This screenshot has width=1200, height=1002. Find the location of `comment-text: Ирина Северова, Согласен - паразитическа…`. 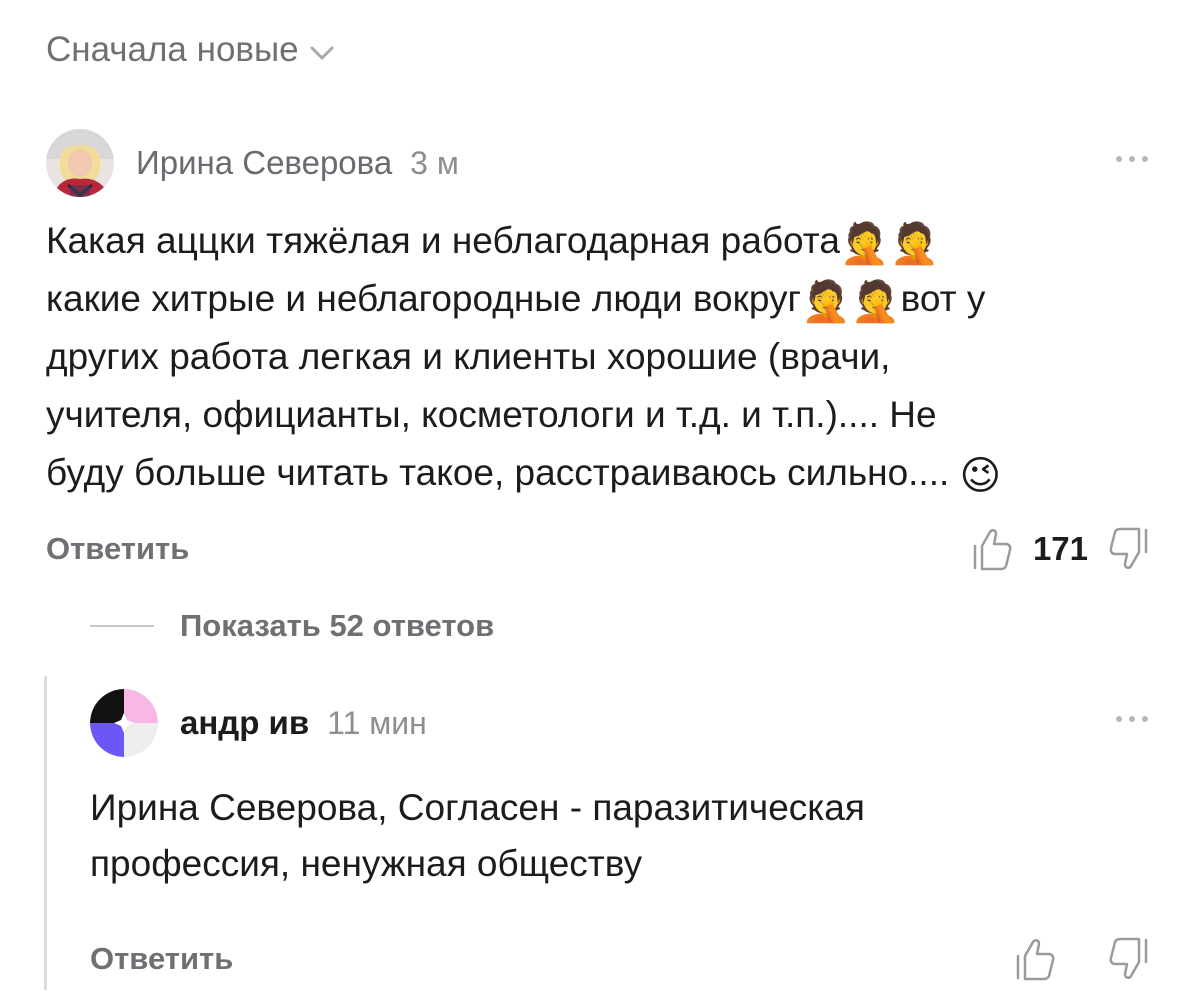

comment-text: Ирина Северова, Согласен - паразитическа… is located at coordinates (477, 835).